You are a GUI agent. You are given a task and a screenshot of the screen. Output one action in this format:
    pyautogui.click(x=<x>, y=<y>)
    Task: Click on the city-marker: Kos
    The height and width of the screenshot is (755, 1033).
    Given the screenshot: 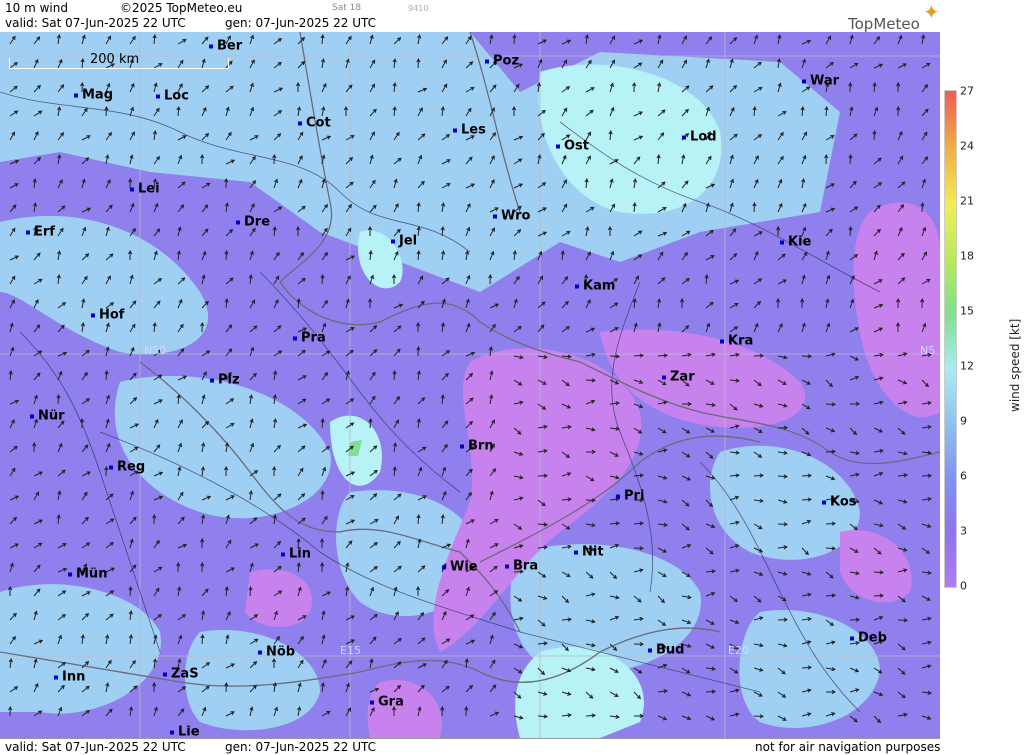 What is the action you would take?
    pyautogui.click(x=839, y=502)
    